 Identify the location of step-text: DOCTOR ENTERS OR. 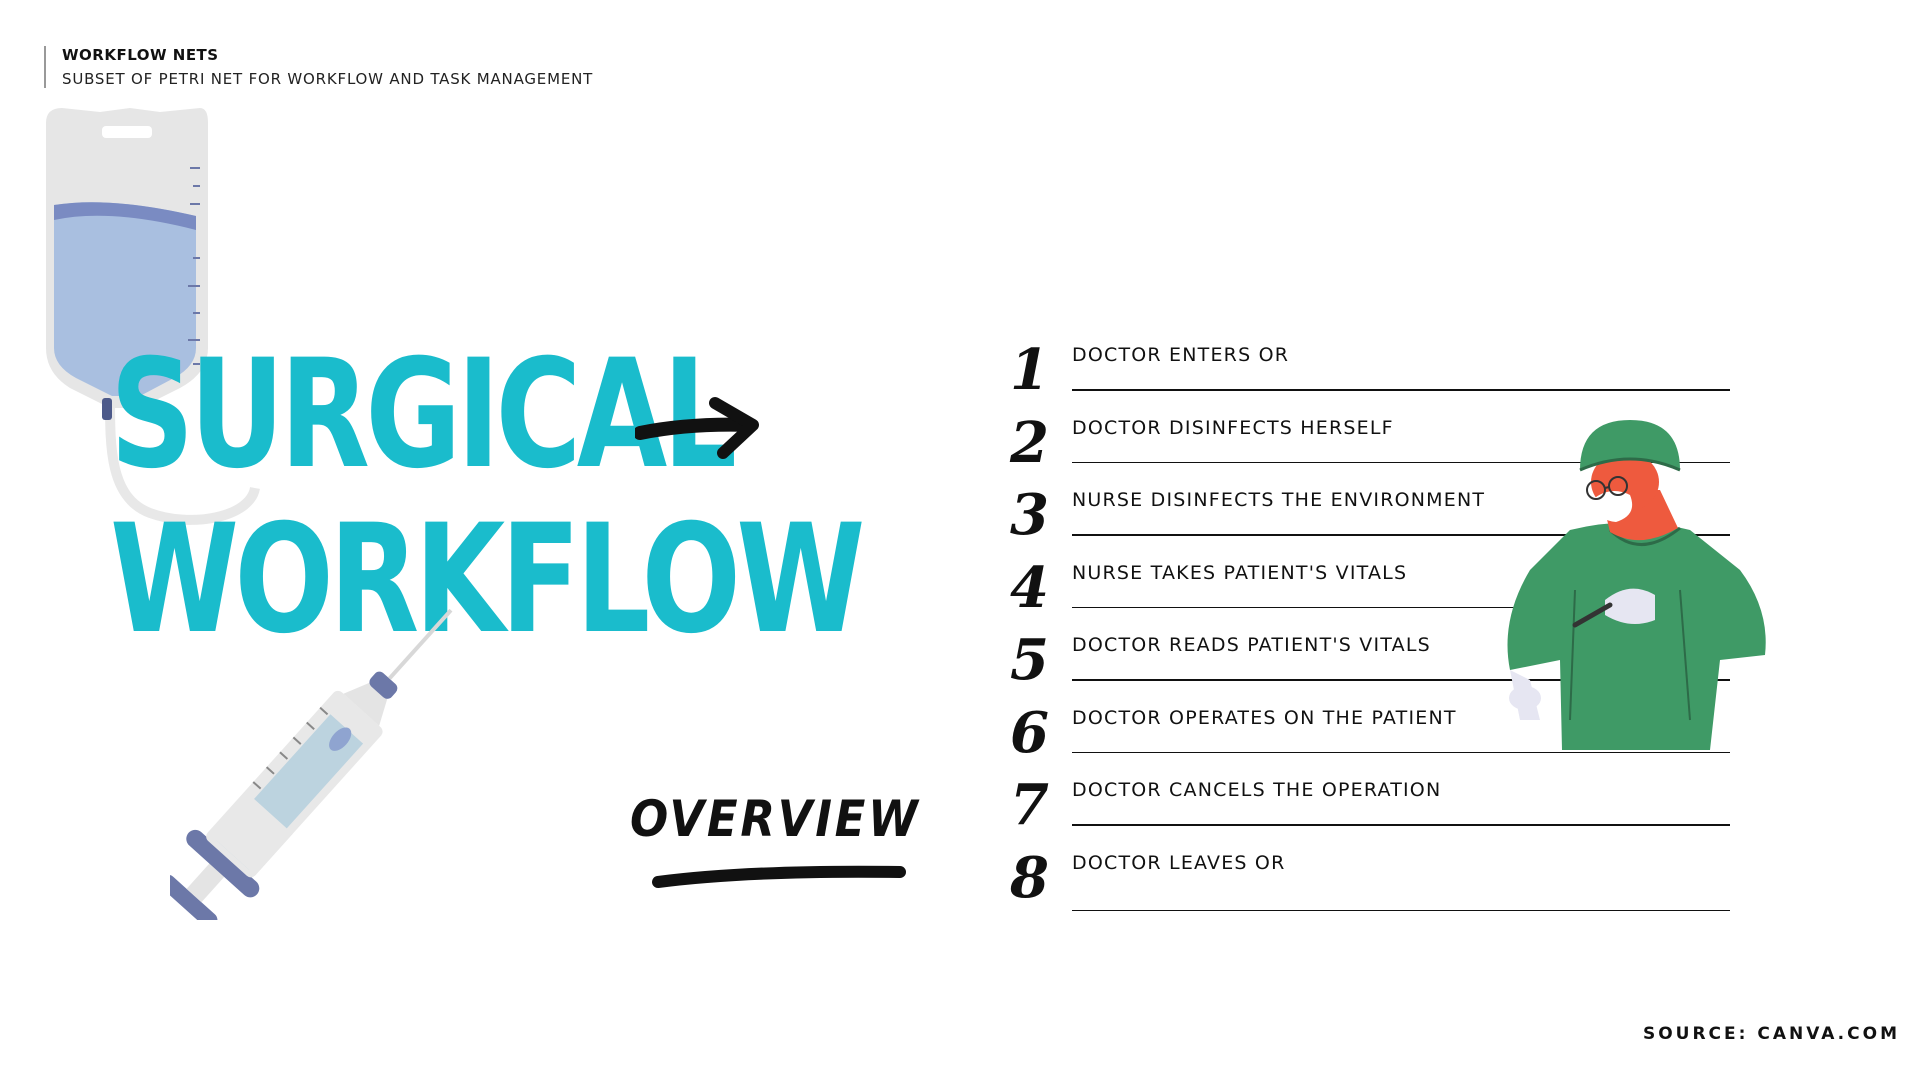
(1181, 355).